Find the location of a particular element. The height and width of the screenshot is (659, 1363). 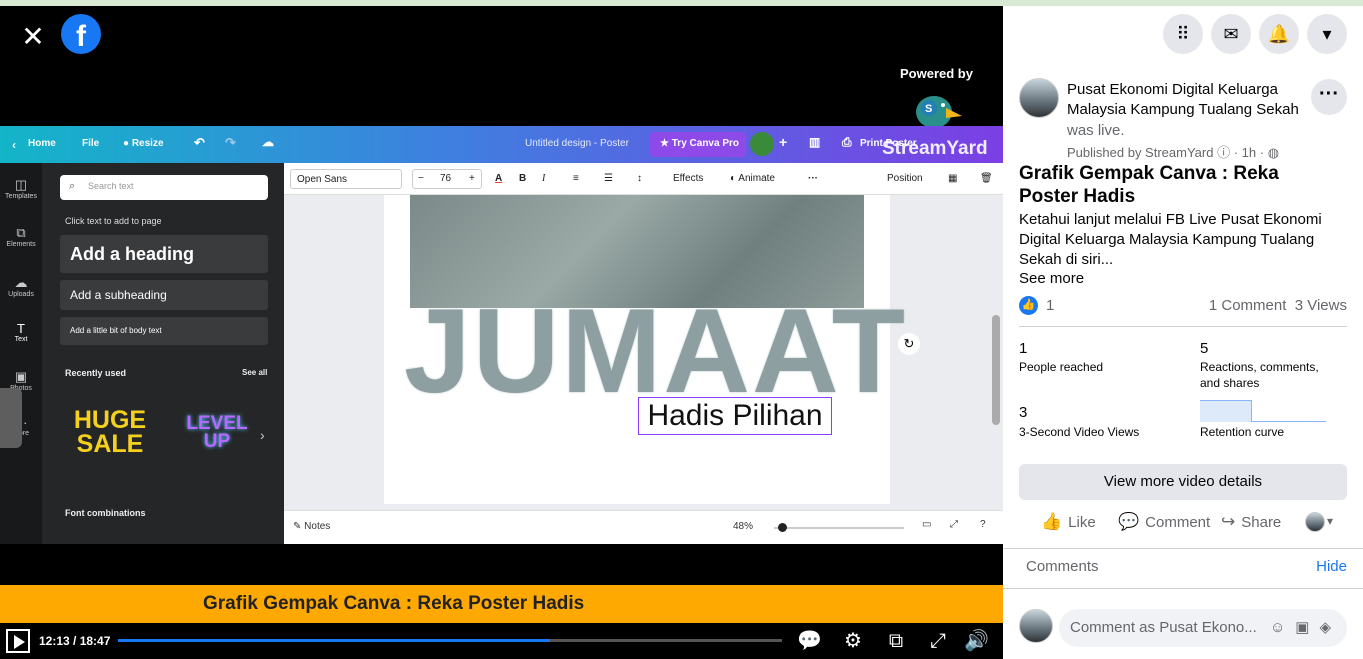

undo-icon: ↶ is located at coordinates (199, 143).